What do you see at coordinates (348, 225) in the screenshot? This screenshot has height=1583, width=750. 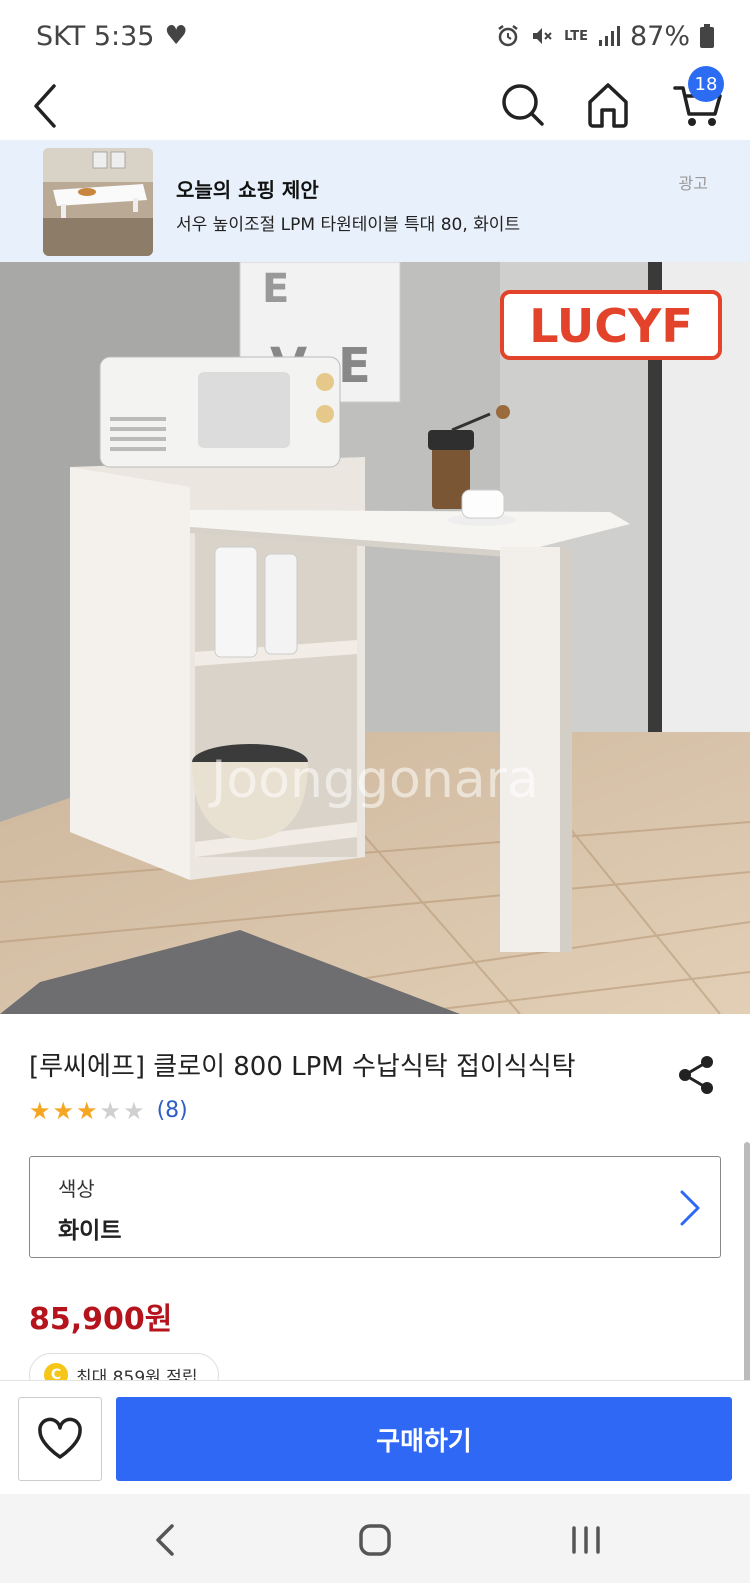 I see `ad-subtitle: 서우 높이조절 LPM 타원테이블 특대 80, 화이트` at bounding box center [348, 225].